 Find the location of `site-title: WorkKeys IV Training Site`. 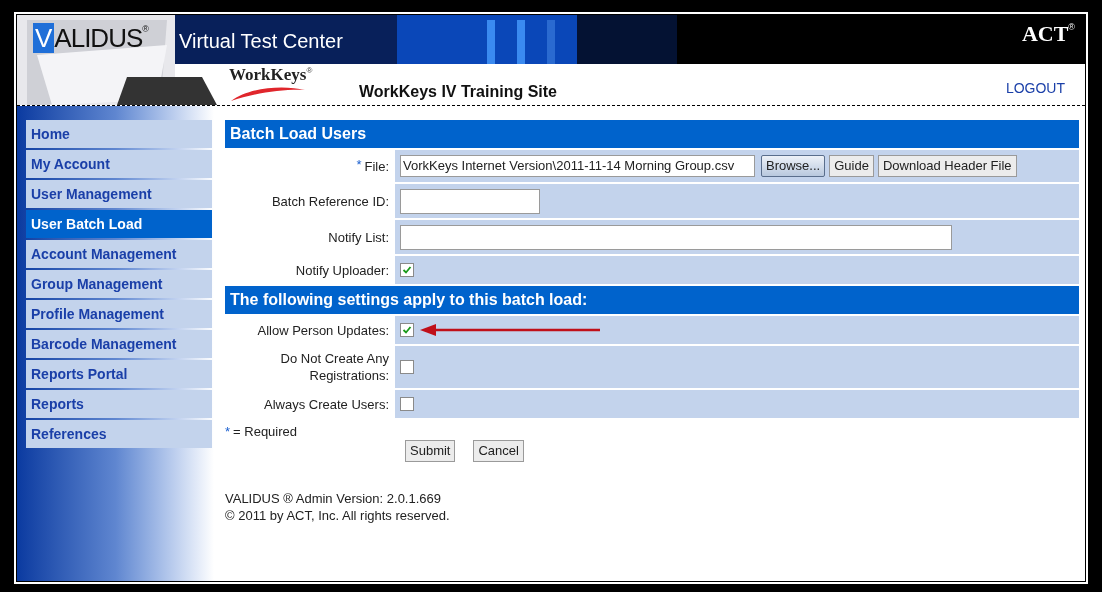

site-title: WorkKeys IV Training Site is located at coordinates (458, 92).